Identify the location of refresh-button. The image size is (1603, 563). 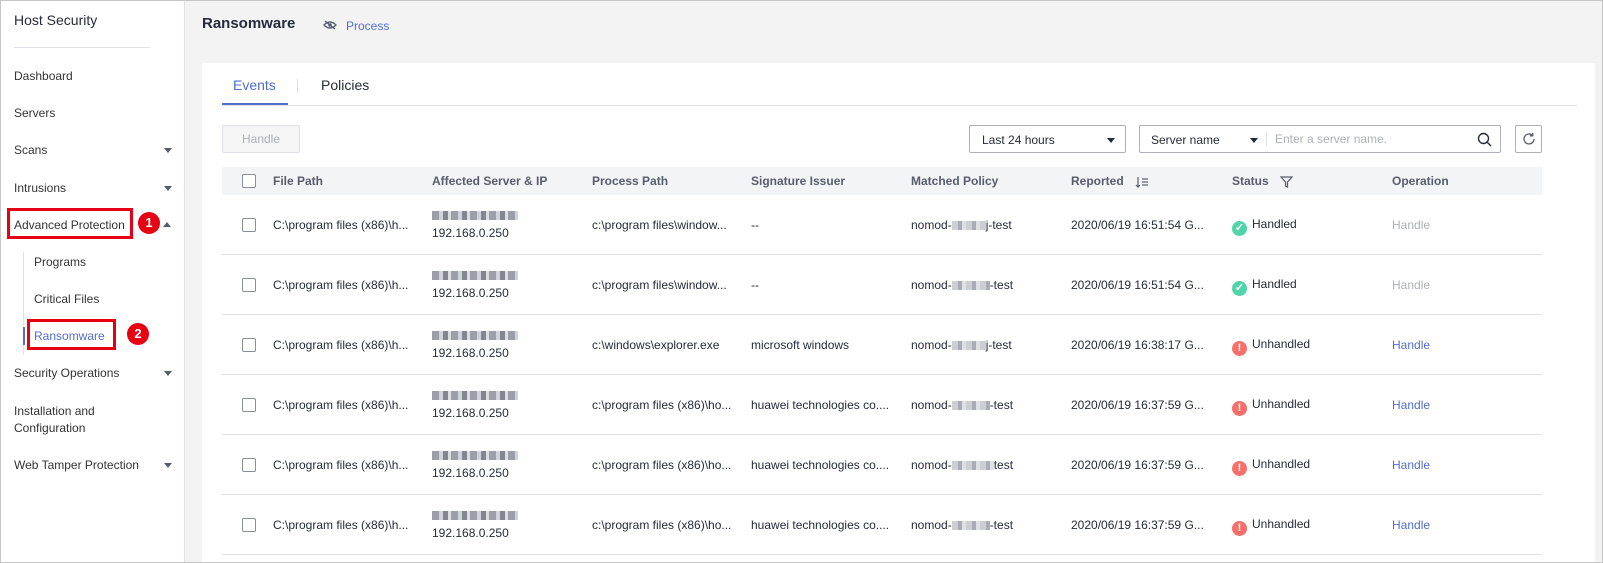
(1528, 139).